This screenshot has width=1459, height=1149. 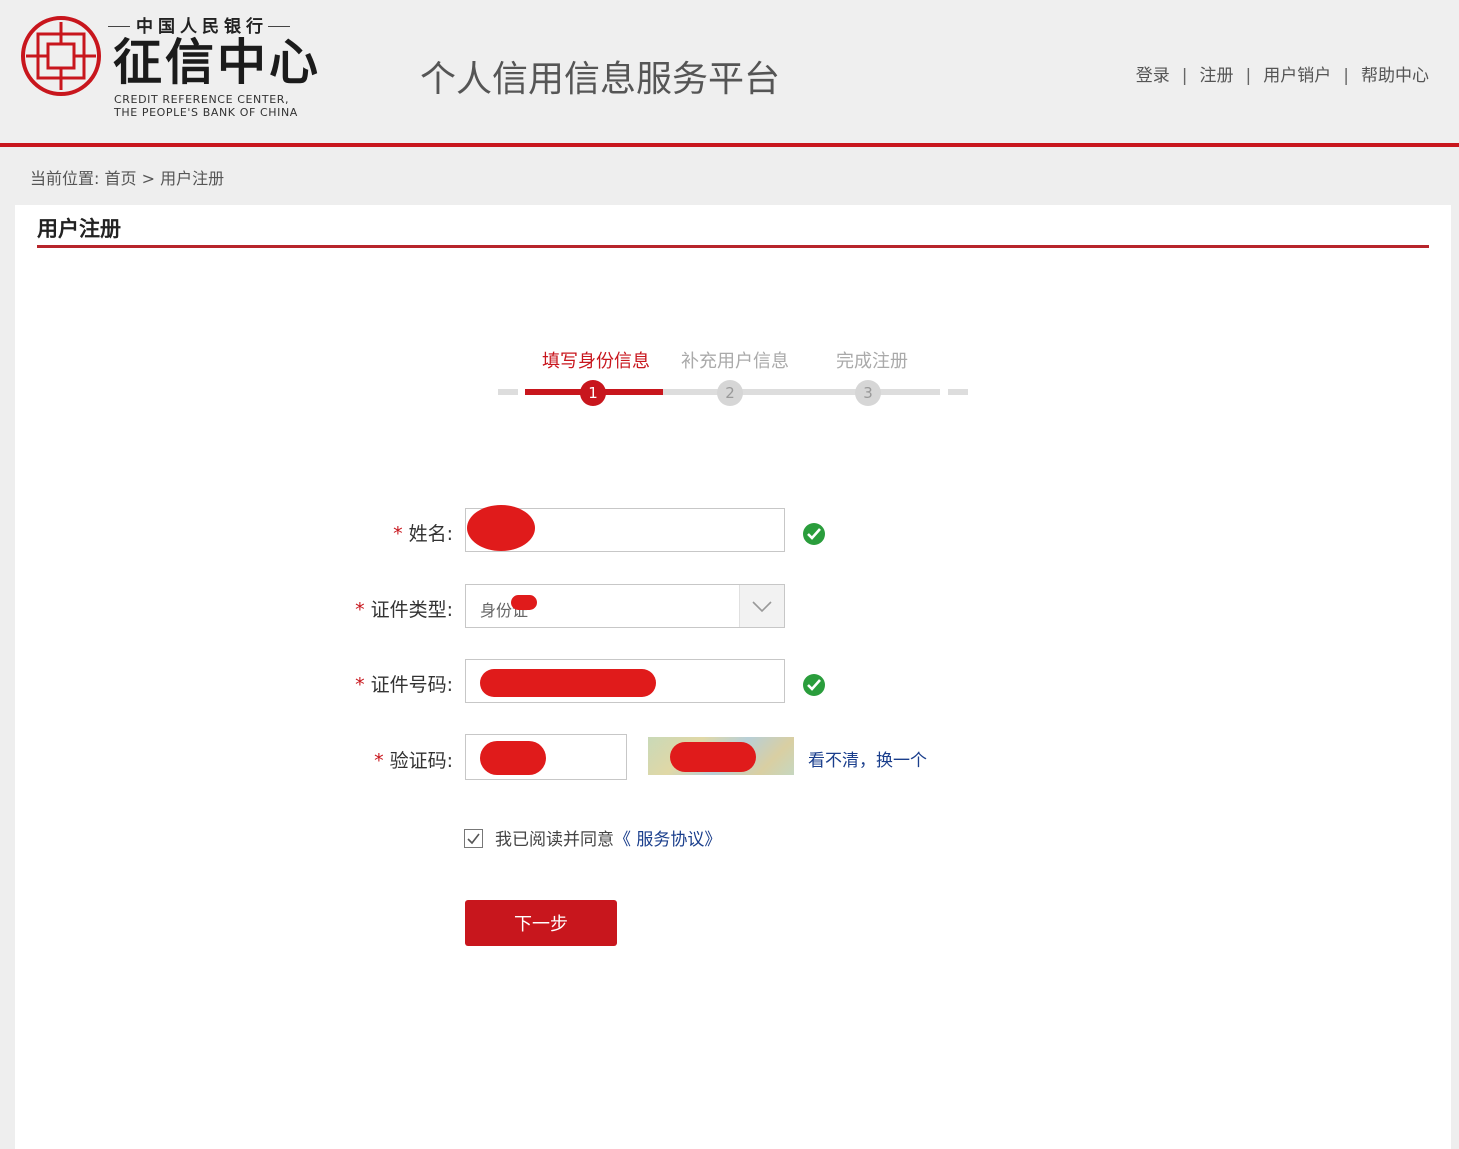 I want to click on step-label-3: 完成注册, so click(x=872, y=361).